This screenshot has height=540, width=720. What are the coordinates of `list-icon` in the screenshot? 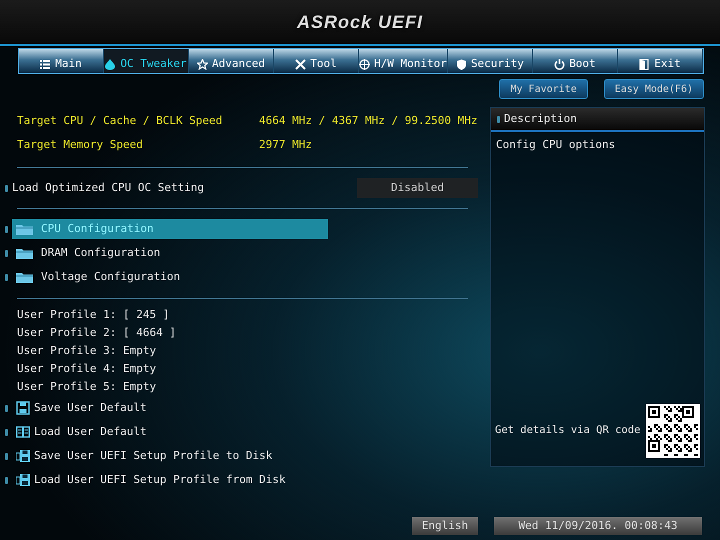 It's located at (46, 64).